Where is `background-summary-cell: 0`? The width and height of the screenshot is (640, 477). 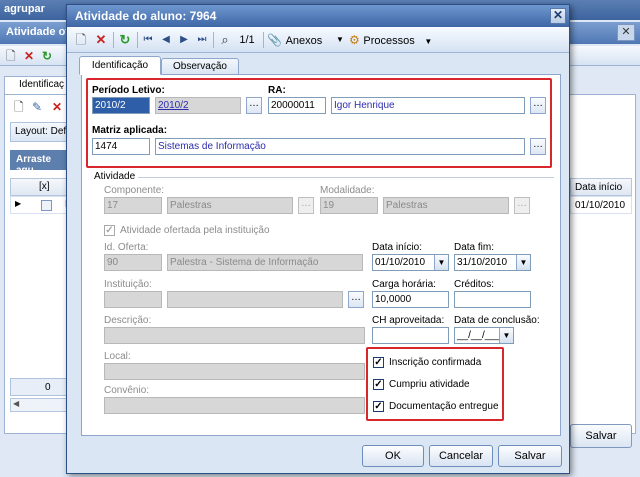
background-summary-cell: 0 is located at coordinates (42, 387).